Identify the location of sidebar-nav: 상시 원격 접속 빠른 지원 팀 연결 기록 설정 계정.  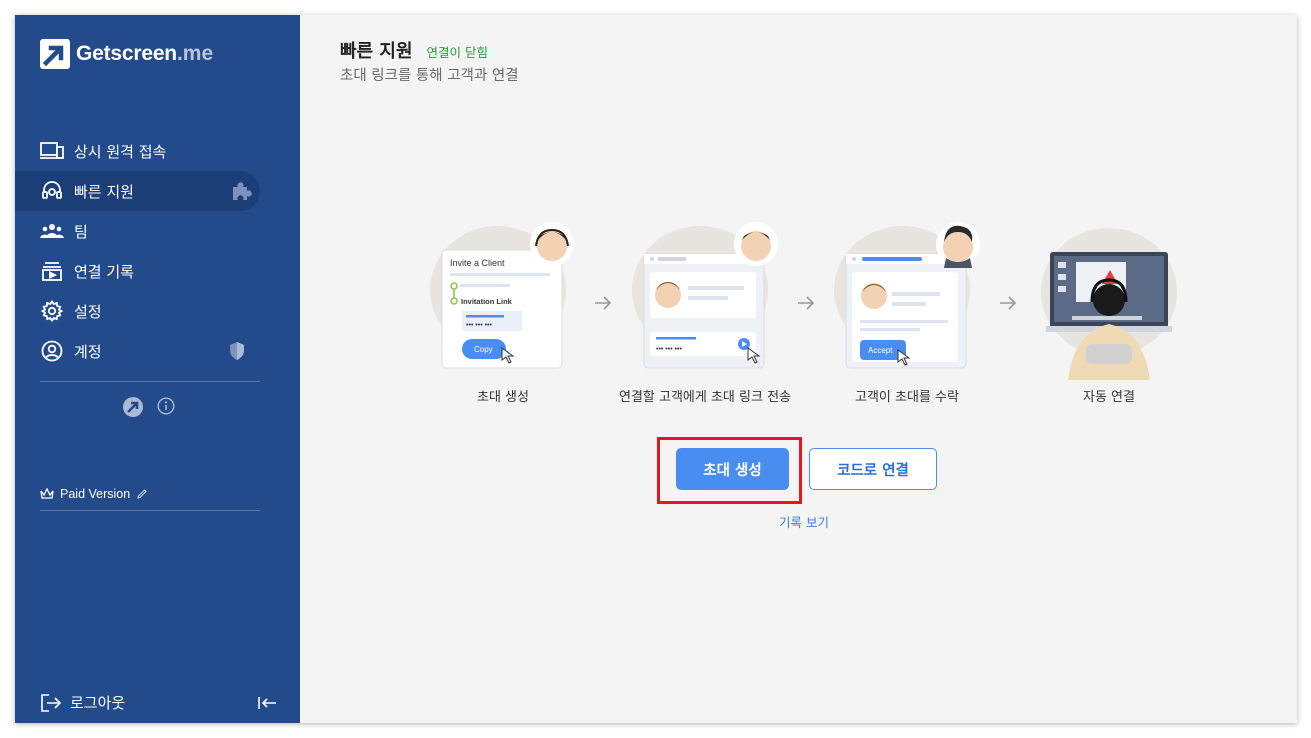
(157, 251).